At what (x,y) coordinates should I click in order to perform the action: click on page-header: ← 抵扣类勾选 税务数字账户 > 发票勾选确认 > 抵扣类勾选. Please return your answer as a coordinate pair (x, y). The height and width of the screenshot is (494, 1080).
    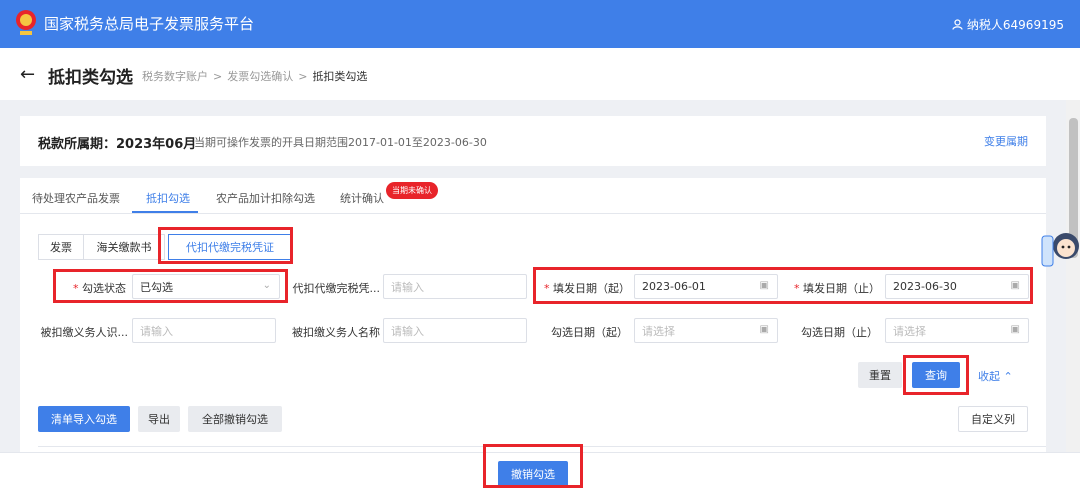
    Looking at the image, I should click on (540, 74).